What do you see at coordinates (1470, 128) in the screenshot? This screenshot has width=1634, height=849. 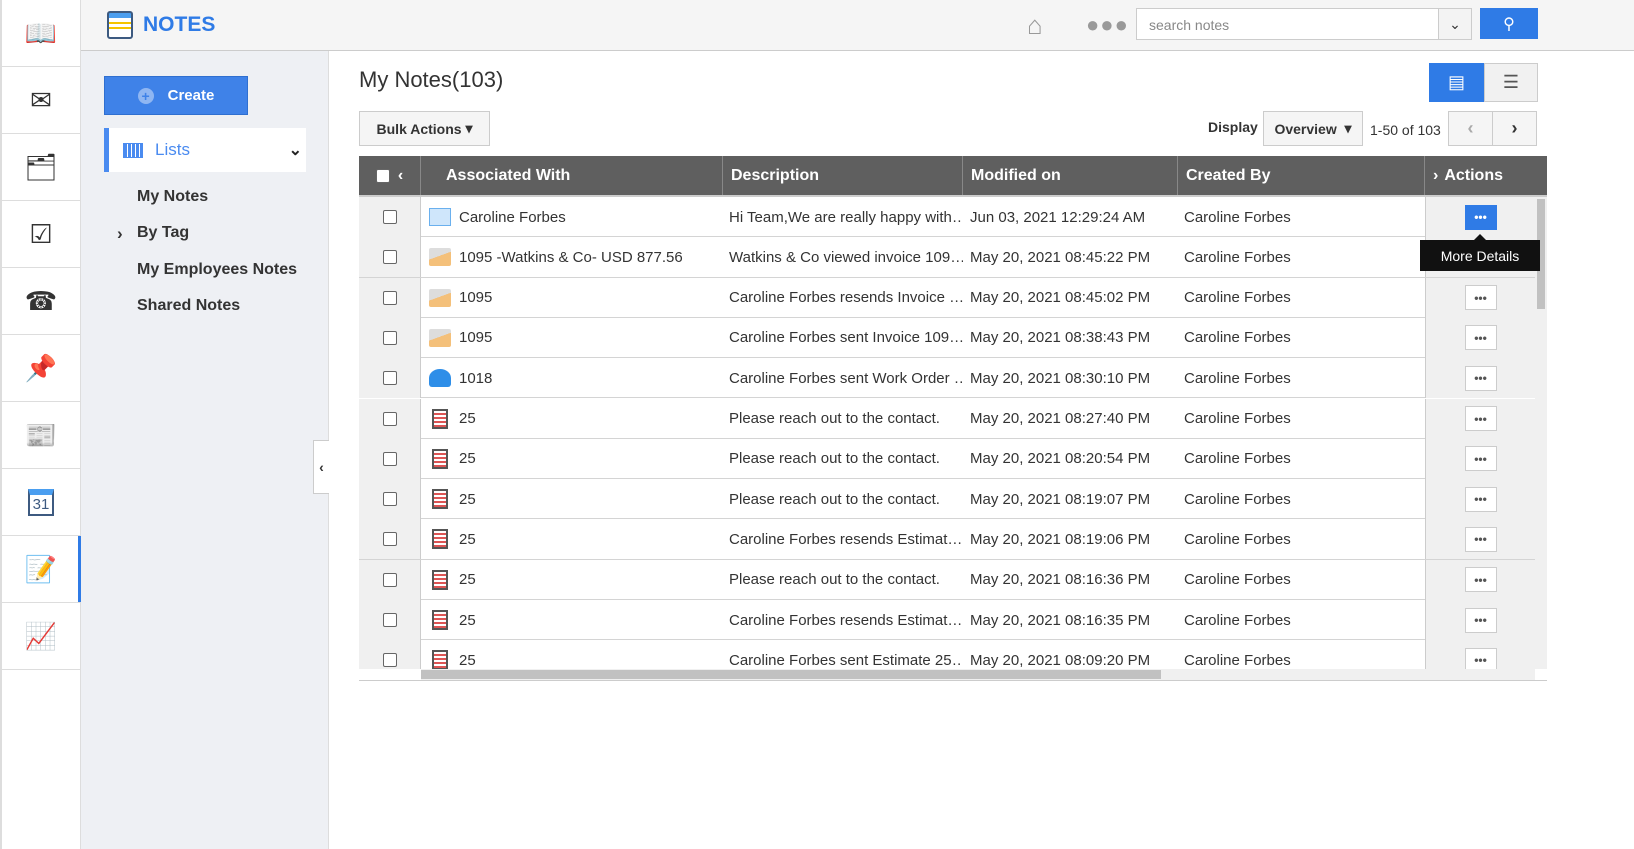 I see `prev-page-button: ‹` at bounding box center [1470, 128].